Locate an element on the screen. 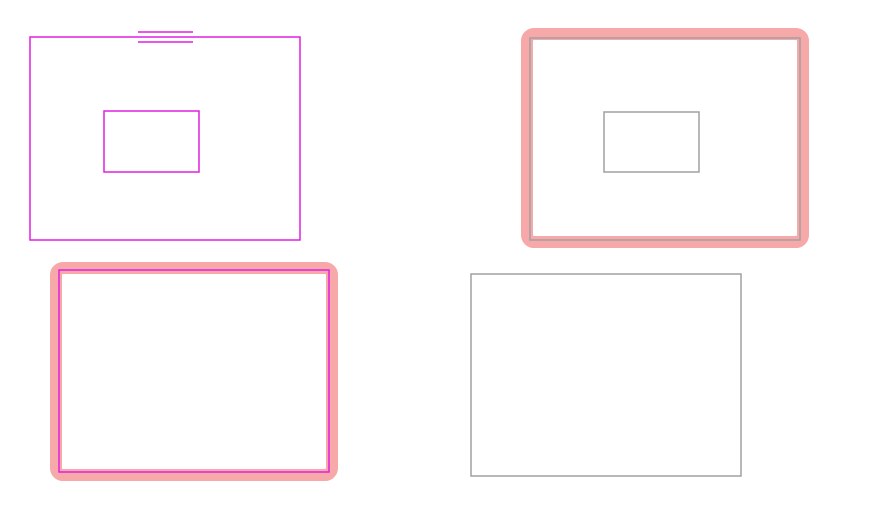  rect-b-group is located at coordinates (665, 138).